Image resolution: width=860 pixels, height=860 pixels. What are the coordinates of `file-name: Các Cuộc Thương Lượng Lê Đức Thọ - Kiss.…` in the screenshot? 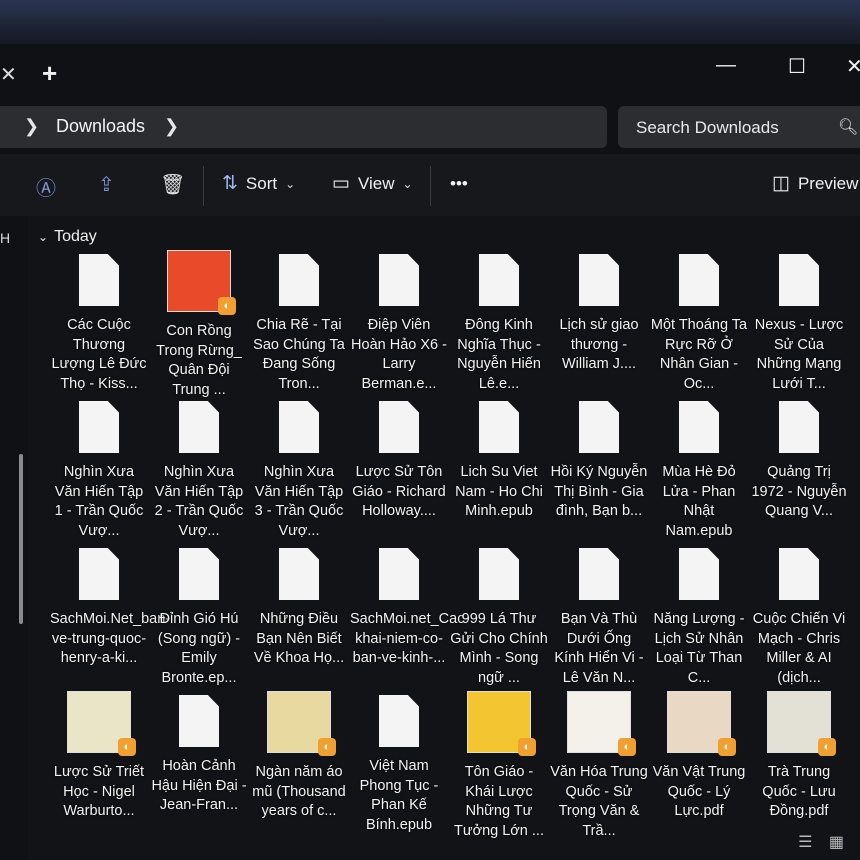 It's located at (99, 354).